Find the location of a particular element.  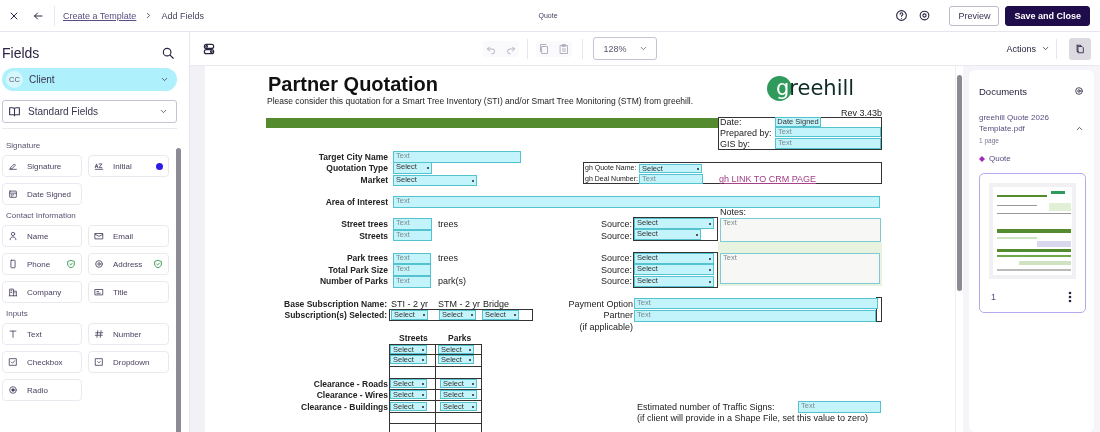

field-item: Email is located at coordinates (128, 236).